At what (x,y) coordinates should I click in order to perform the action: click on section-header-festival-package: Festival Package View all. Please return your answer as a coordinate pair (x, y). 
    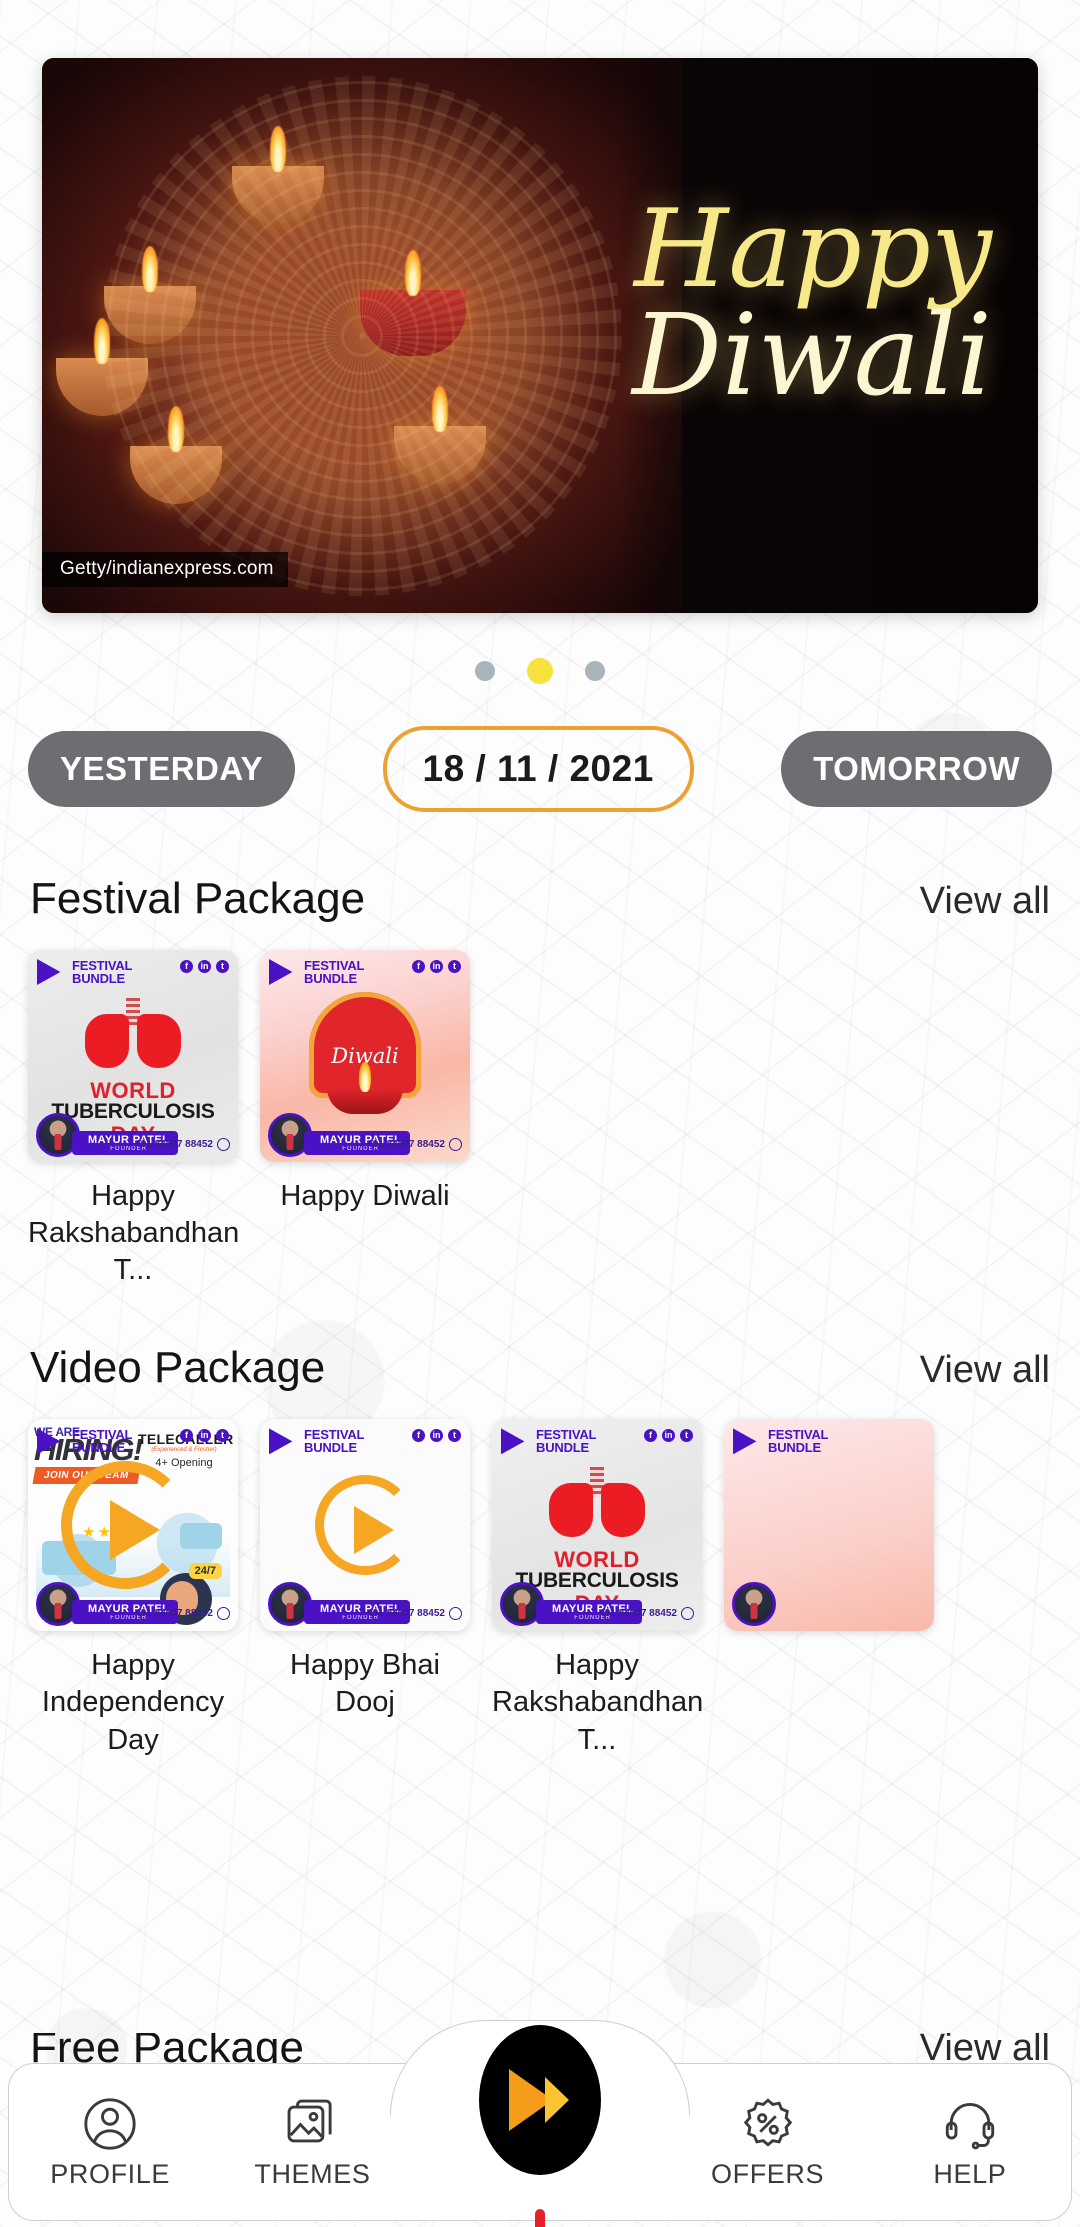
    Looking at the image, I should click on (540, 899).